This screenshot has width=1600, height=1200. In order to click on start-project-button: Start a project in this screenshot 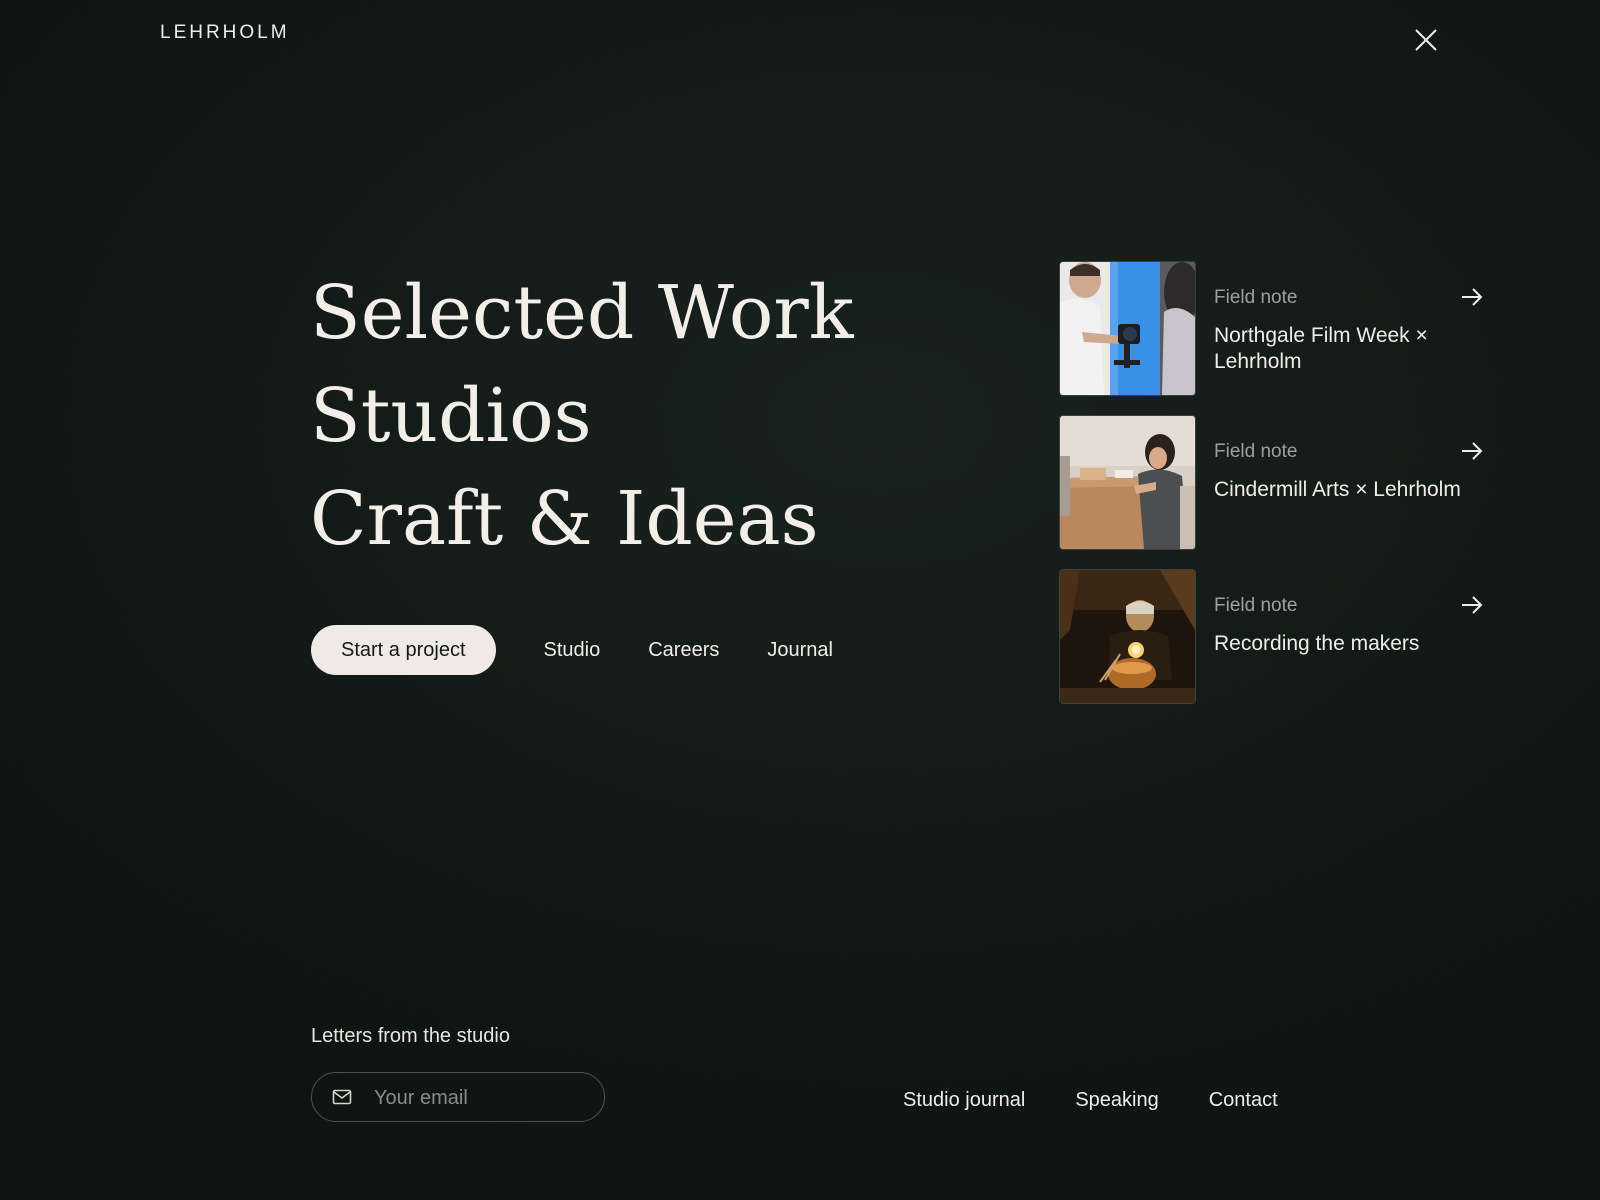, I will do `click(403, 650)`.